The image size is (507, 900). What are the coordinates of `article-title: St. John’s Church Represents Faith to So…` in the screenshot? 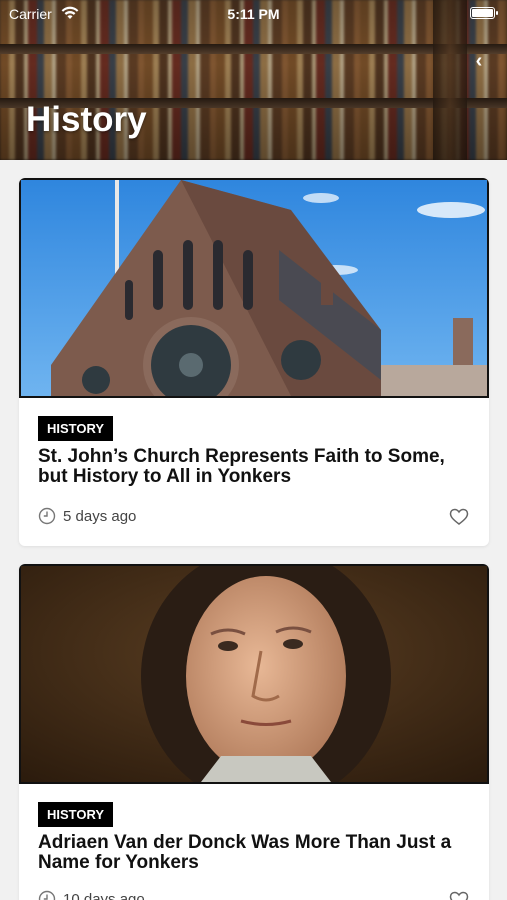 It's located at (258, 467).